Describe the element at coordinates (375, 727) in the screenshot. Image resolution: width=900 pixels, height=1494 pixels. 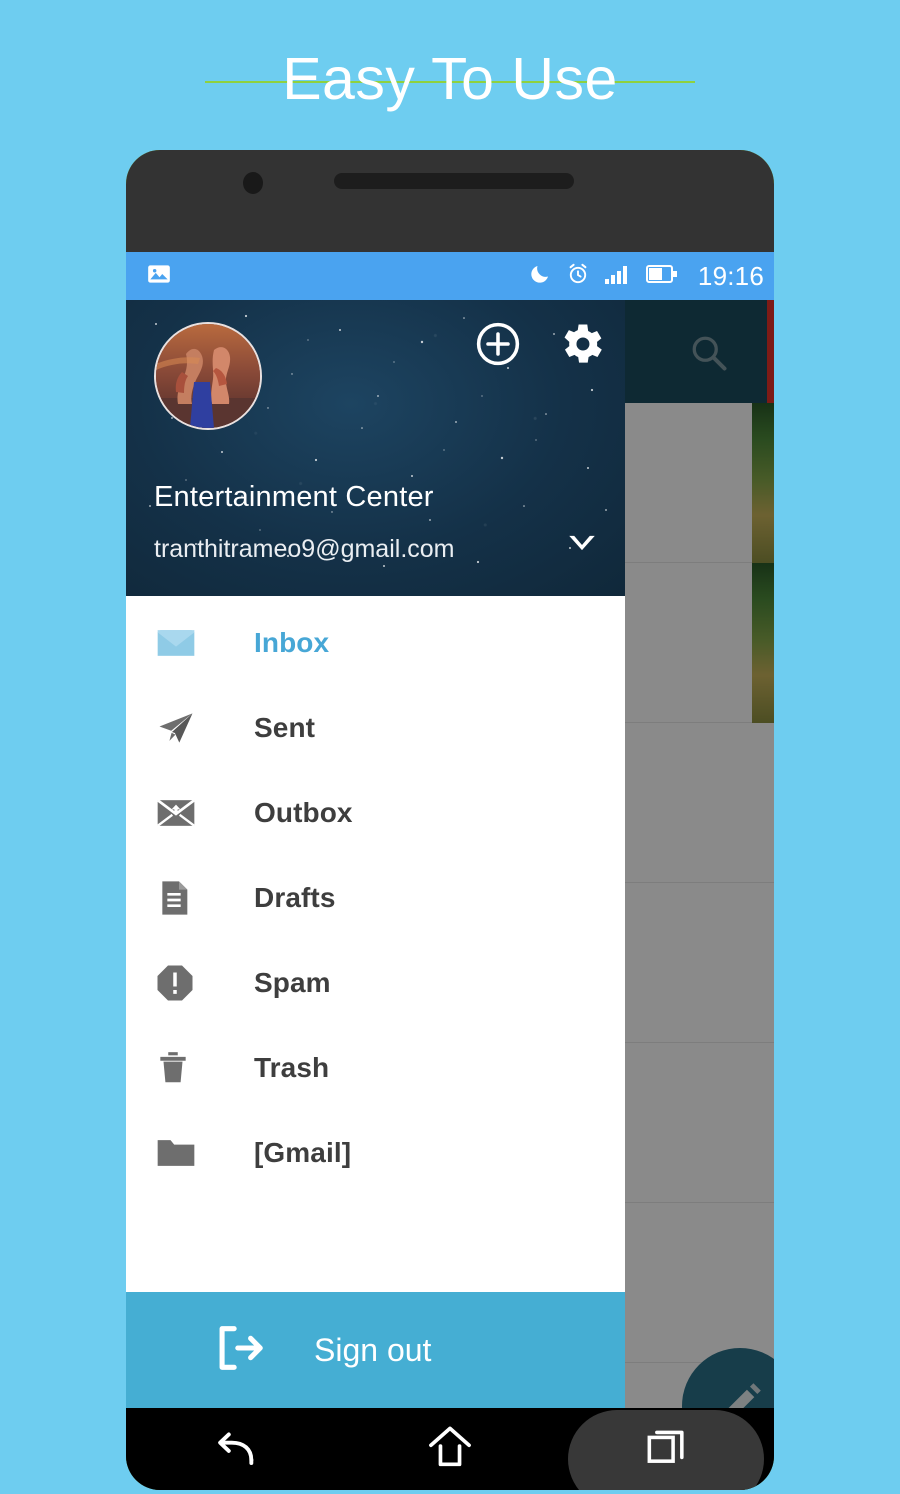
I see `sidebar-item-sent: Sent` at that location.